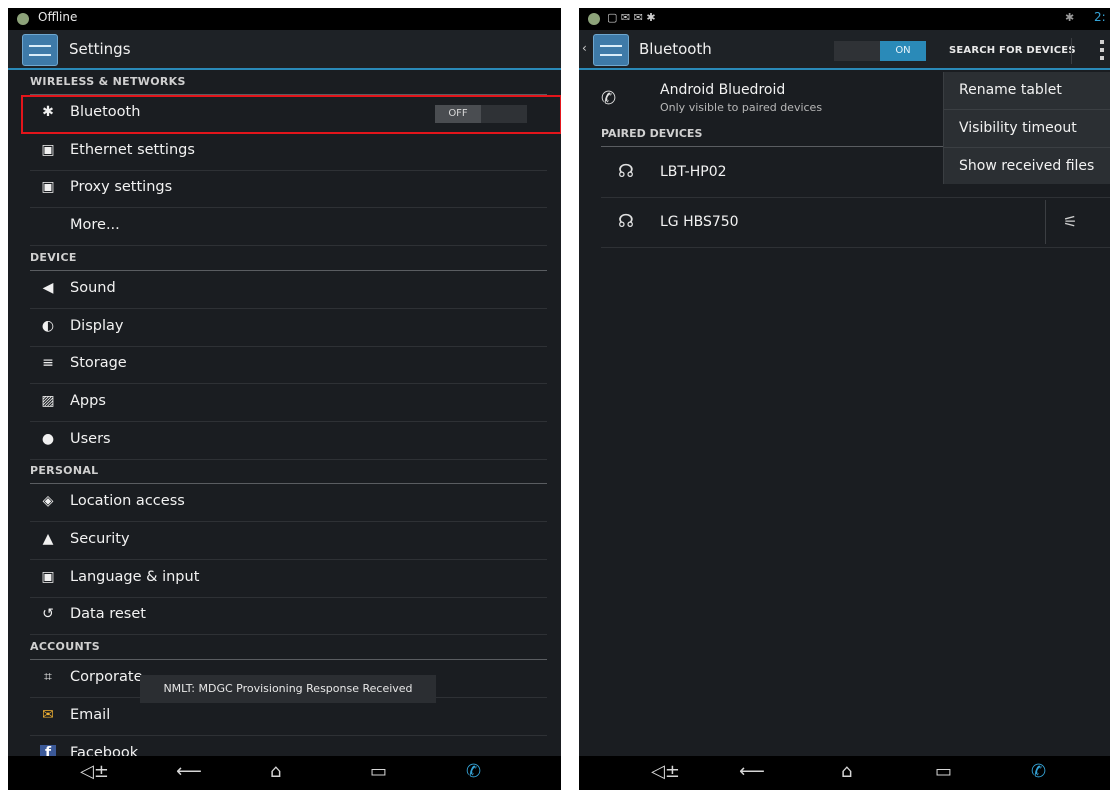  Describe the element at coordinates (288, 616) in the screenshot. I see `settings-item-data-reset: ↺ Data reset` at that location.